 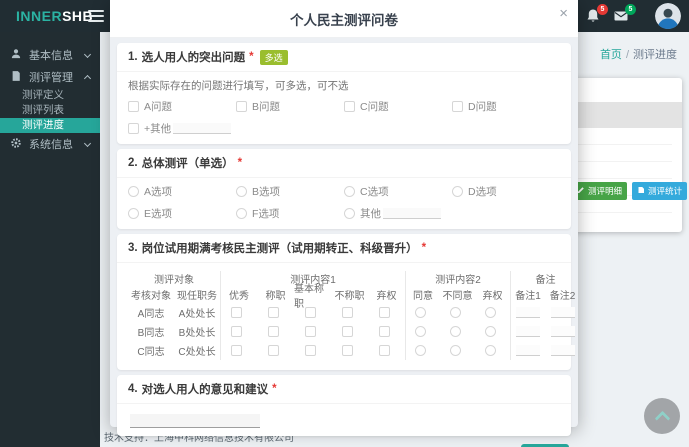 I want to click on option-label: F选项, so click(x=266, y=214).